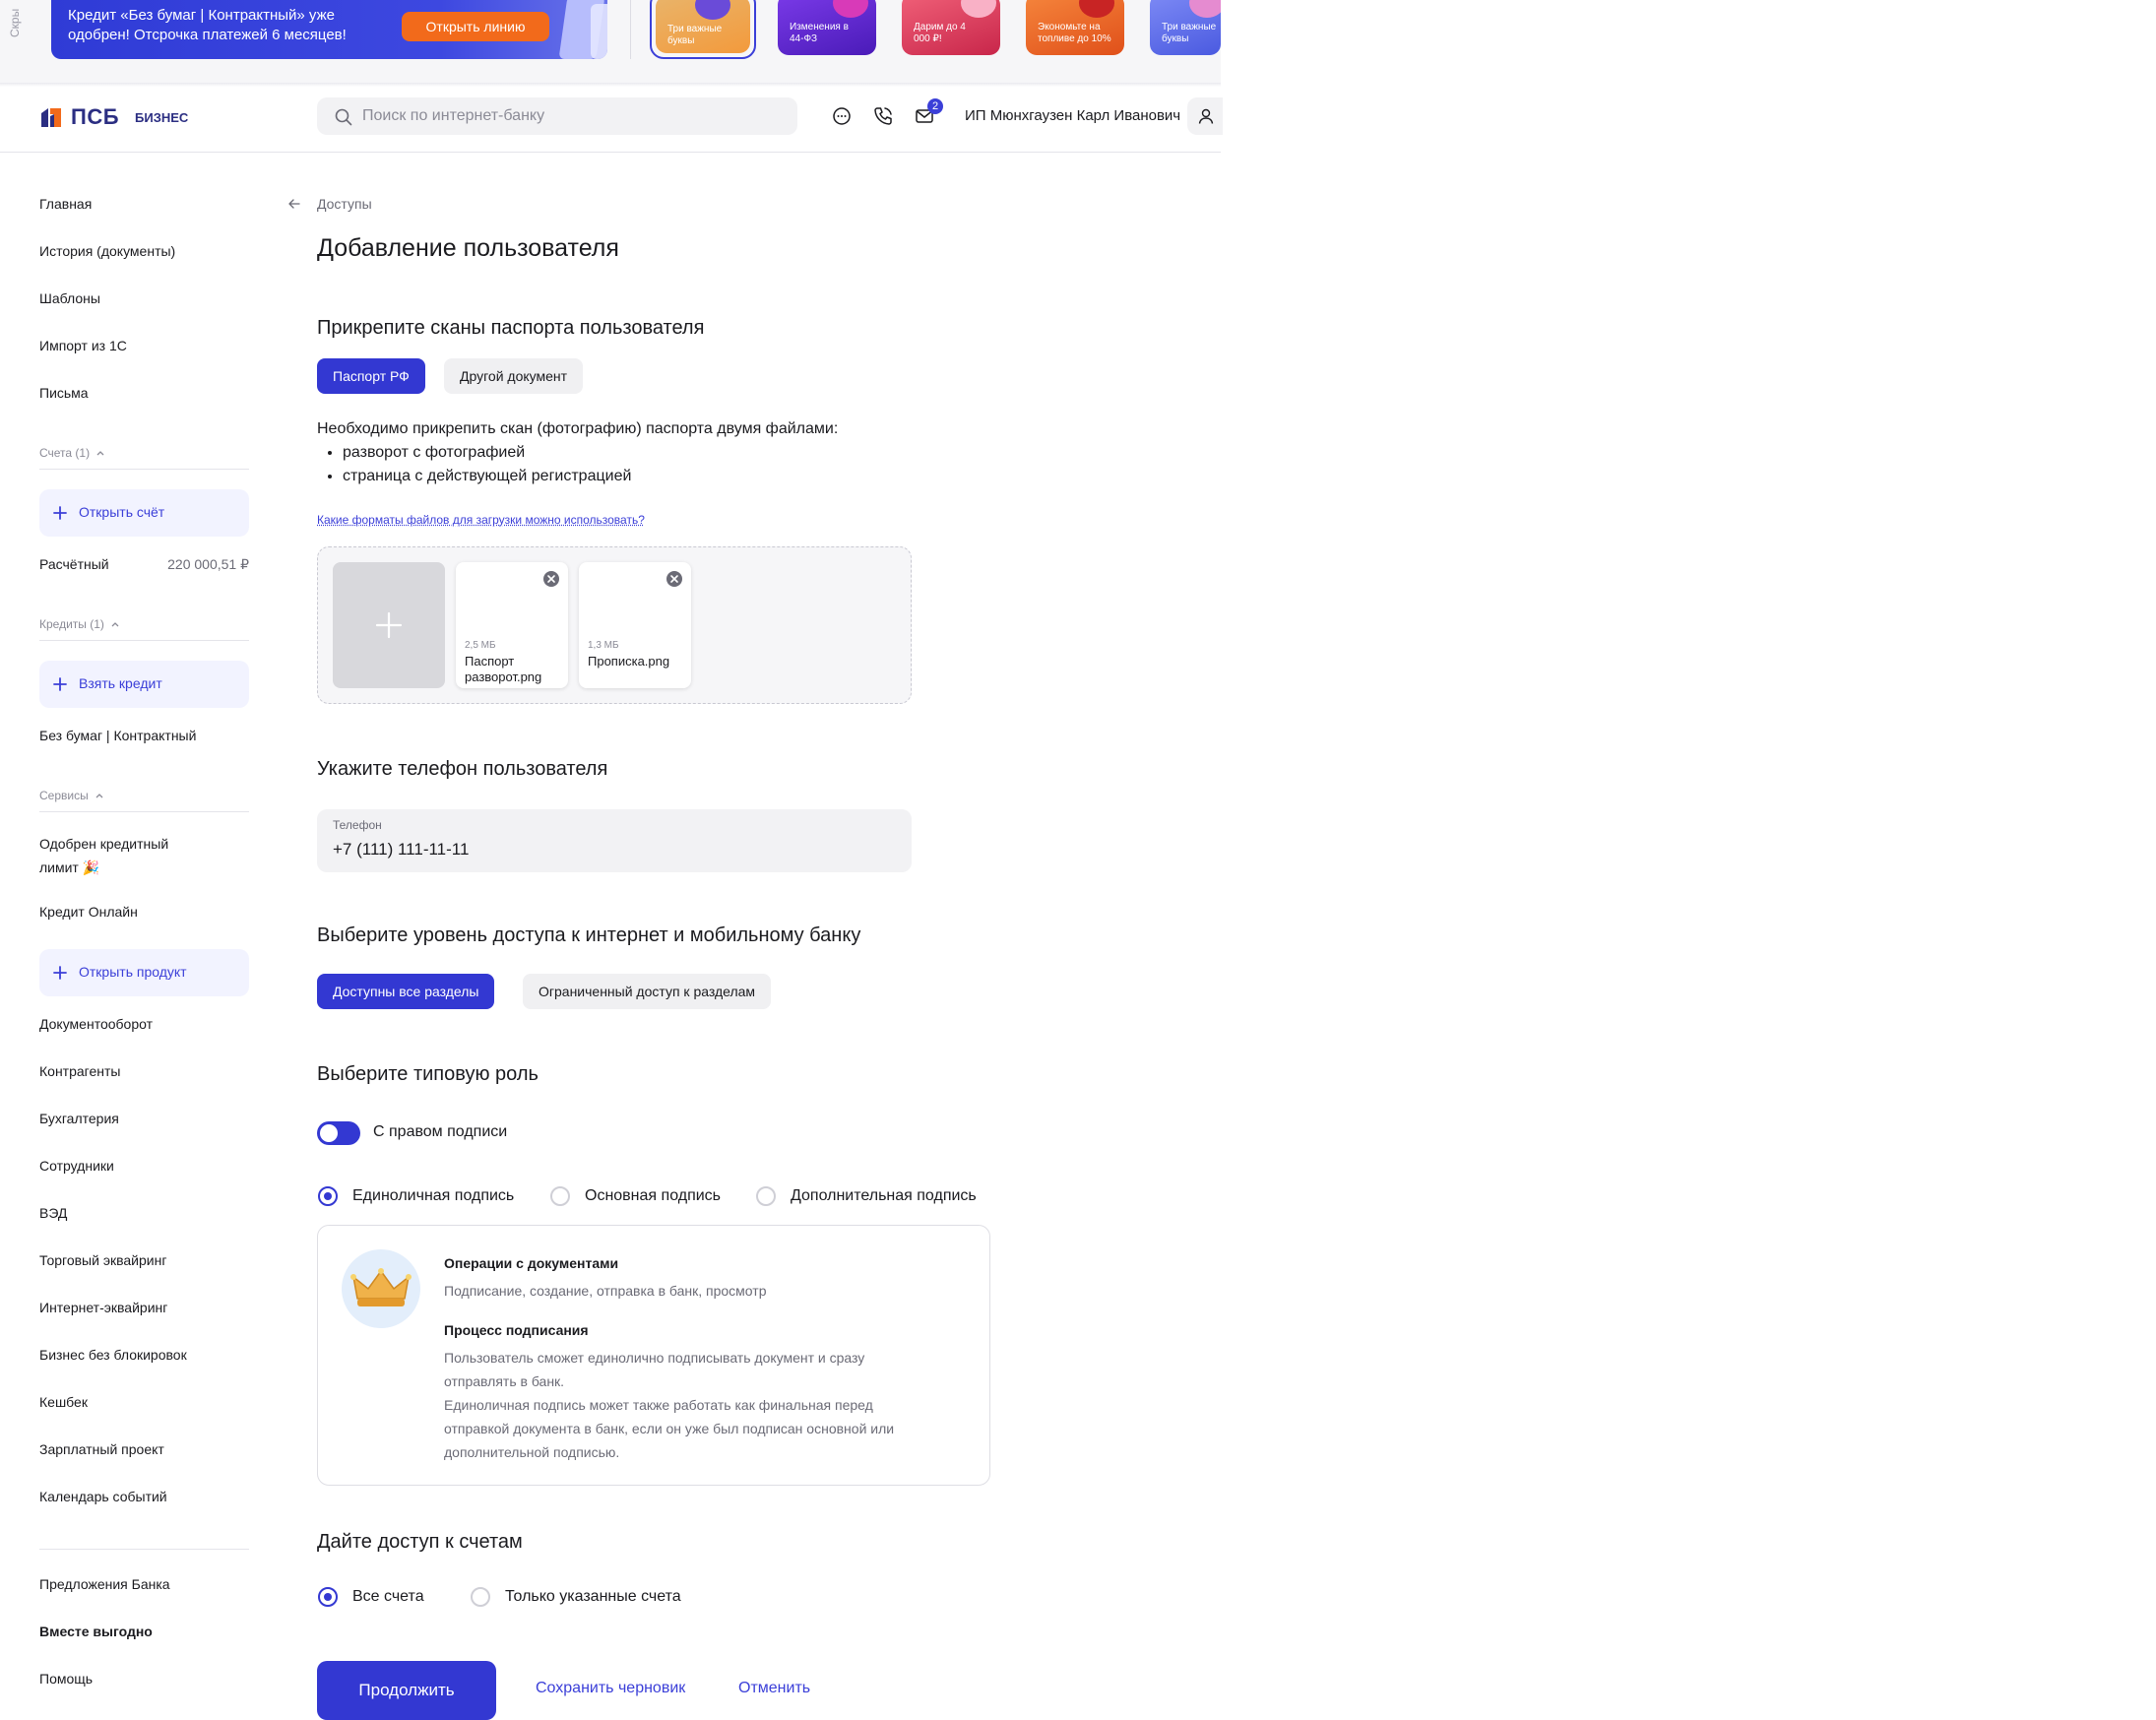 The width and height of the screenshot is (2156, 1720). What do you see at coordinates (635, 476) in the screenshot?
I see `list-item: страница с действующей регистрацией` at bounding box center [635, 476].